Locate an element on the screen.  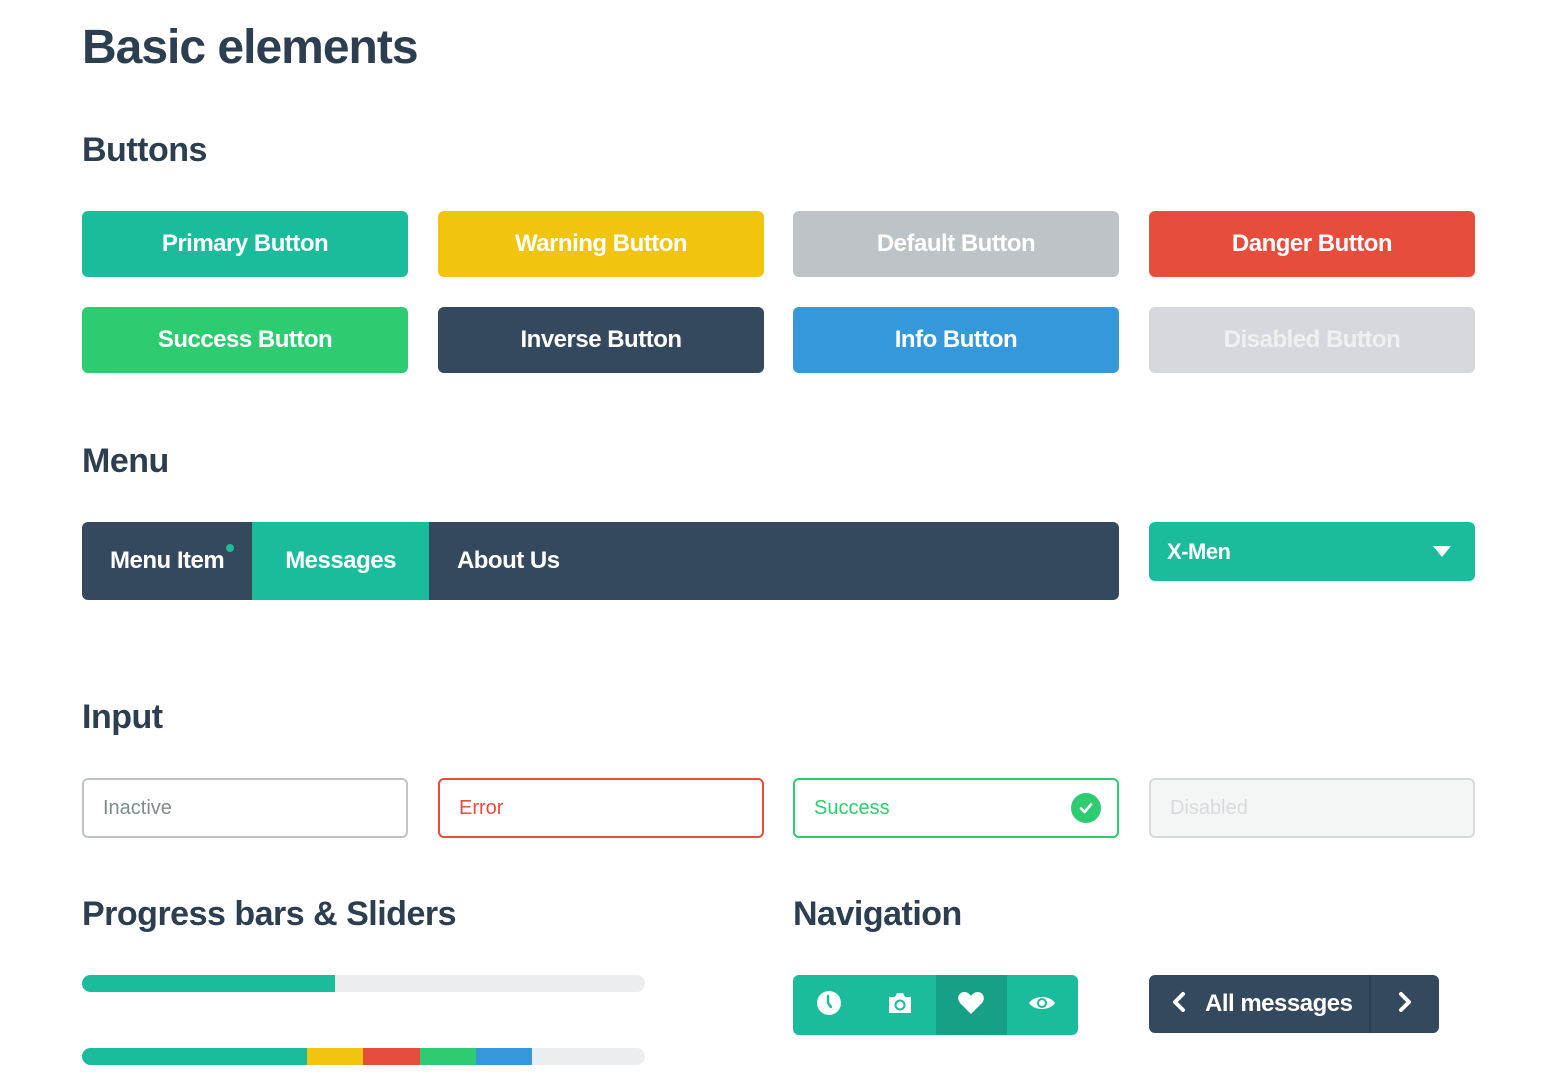
clock-button is located at coordinates (828, 1005).